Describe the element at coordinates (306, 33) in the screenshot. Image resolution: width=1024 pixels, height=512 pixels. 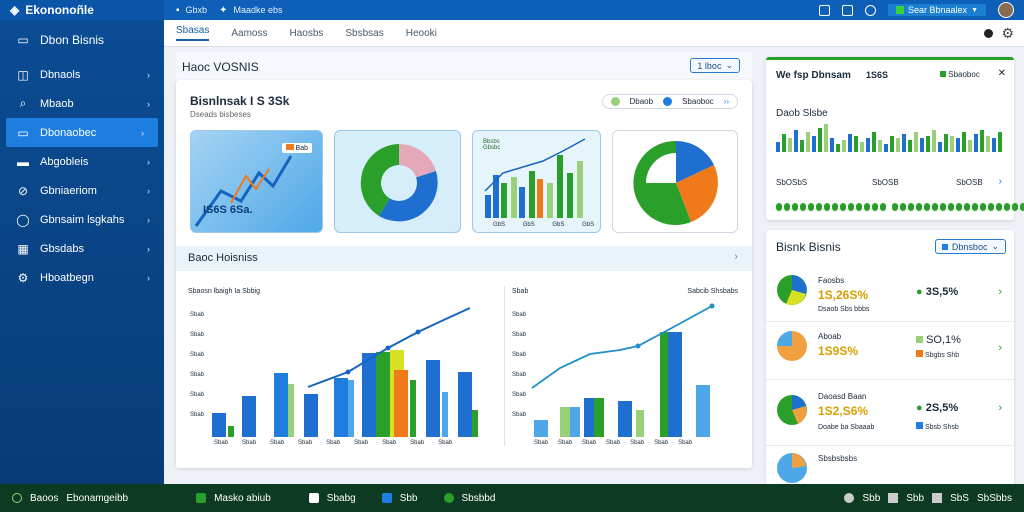
I see `tab-3: Haosbs` at that location.